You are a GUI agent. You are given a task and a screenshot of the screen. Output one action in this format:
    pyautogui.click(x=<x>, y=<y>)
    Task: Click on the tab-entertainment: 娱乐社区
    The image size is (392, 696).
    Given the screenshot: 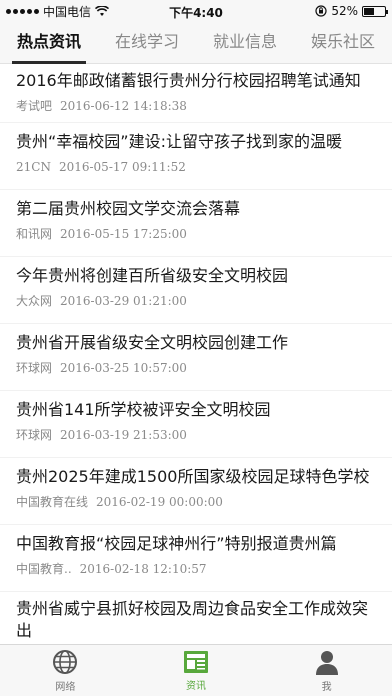 What is the action you would take?
    pyautogui.click(x=343, y=42)
    